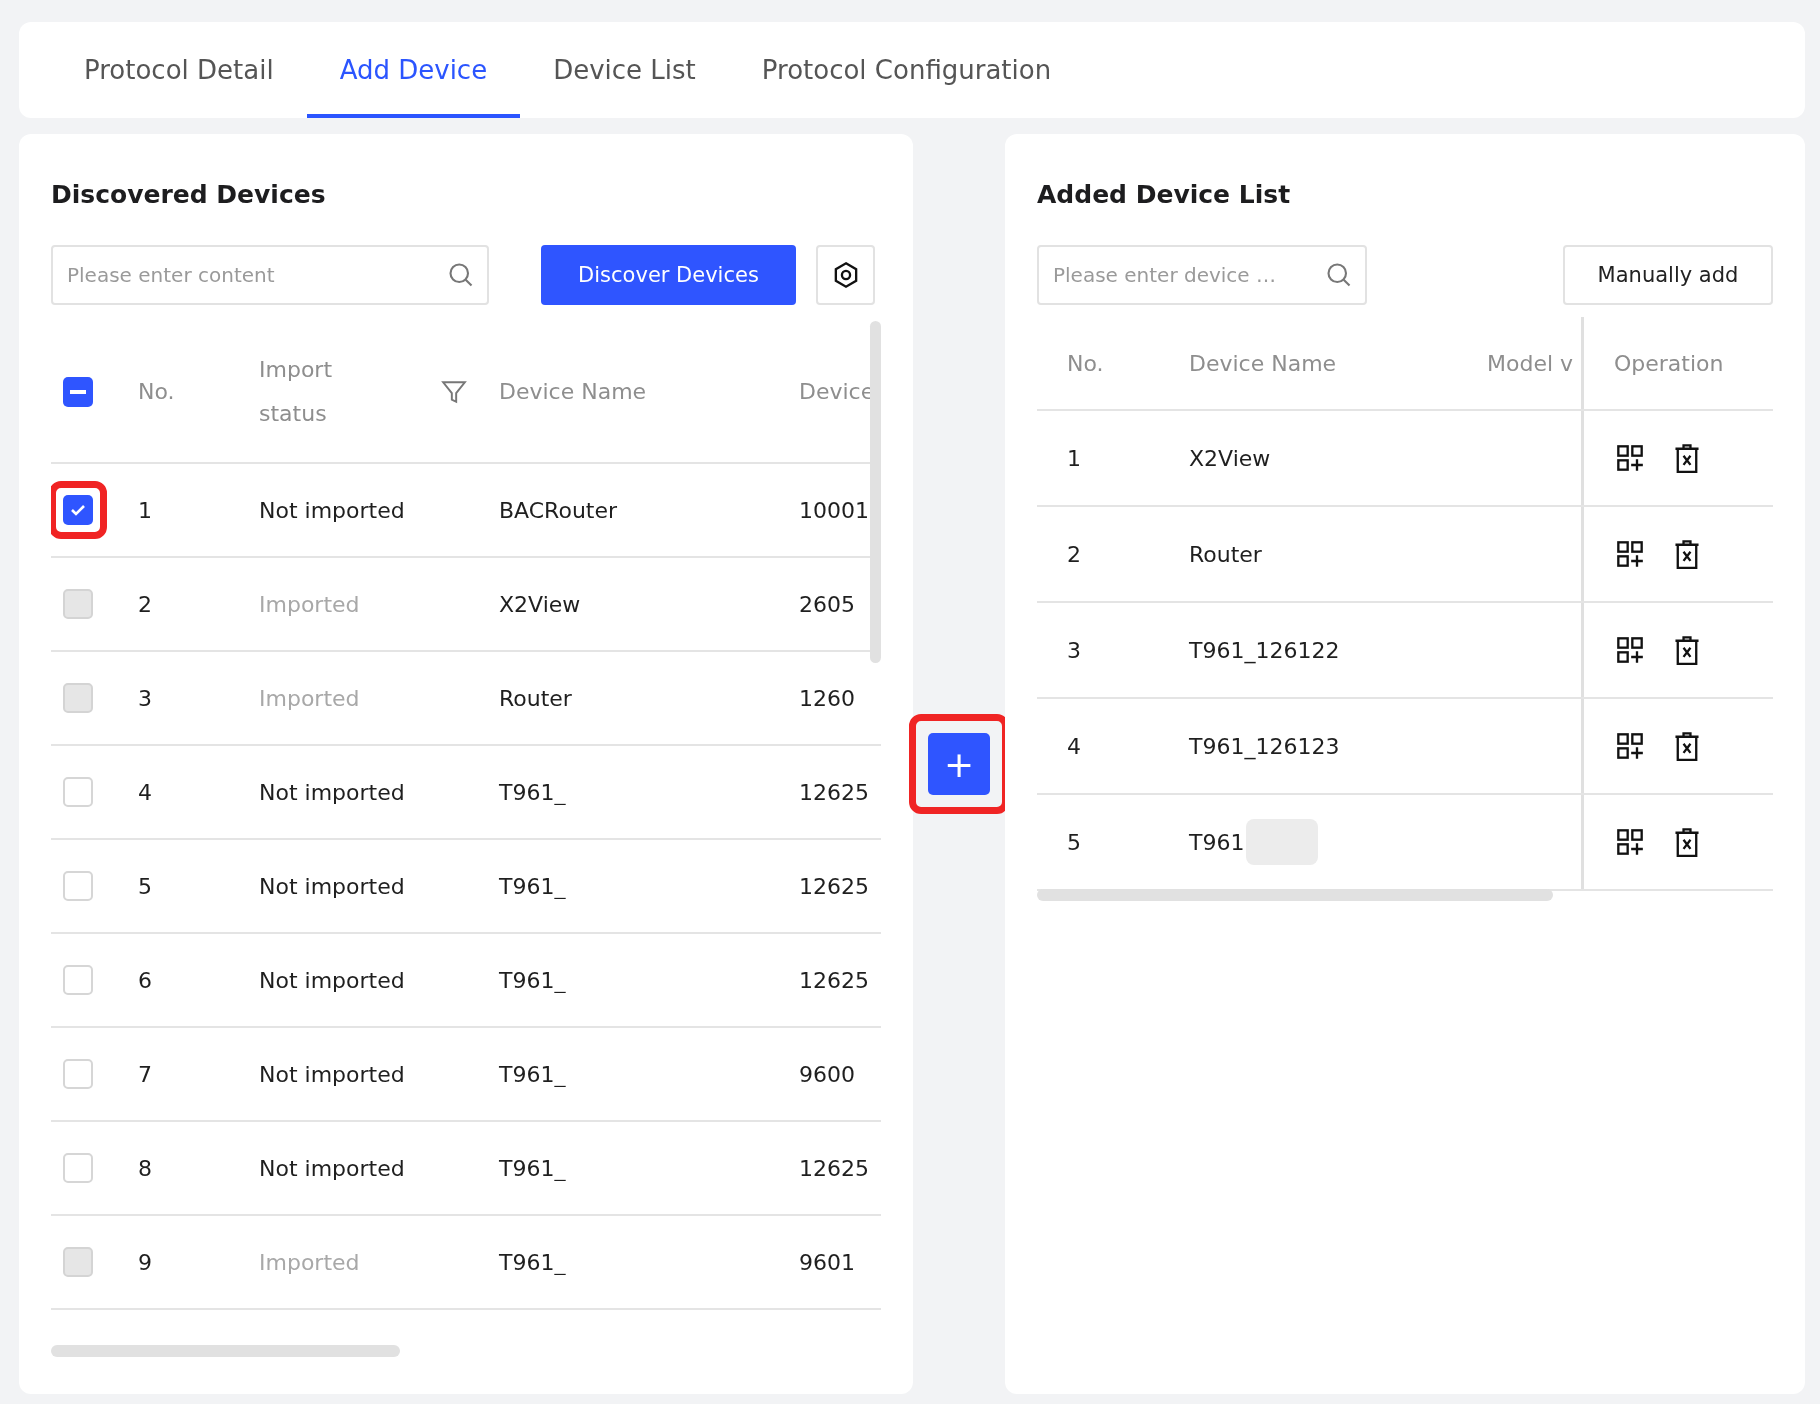 Image resolution: width=1820 pixels, height=1404 pixels. I want to click on table-cell-text: Router, so click(535, 698).